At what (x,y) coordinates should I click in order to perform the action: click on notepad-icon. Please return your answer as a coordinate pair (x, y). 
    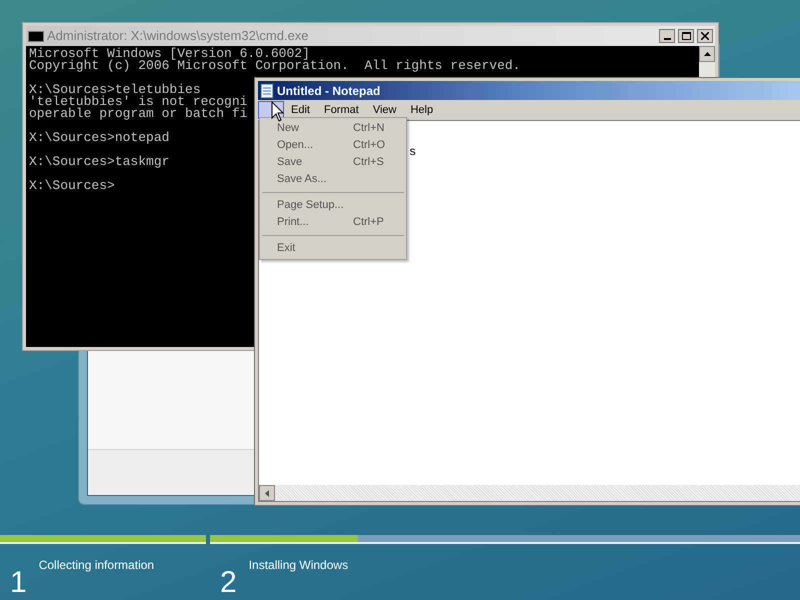
    Looking at the image, I should click on (267, 90).